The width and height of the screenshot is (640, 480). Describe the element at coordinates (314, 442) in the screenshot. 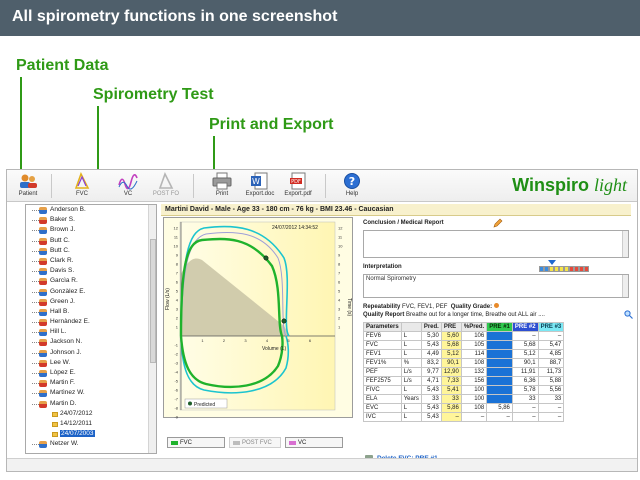

I see `vc-legend-button: VC` at that location.